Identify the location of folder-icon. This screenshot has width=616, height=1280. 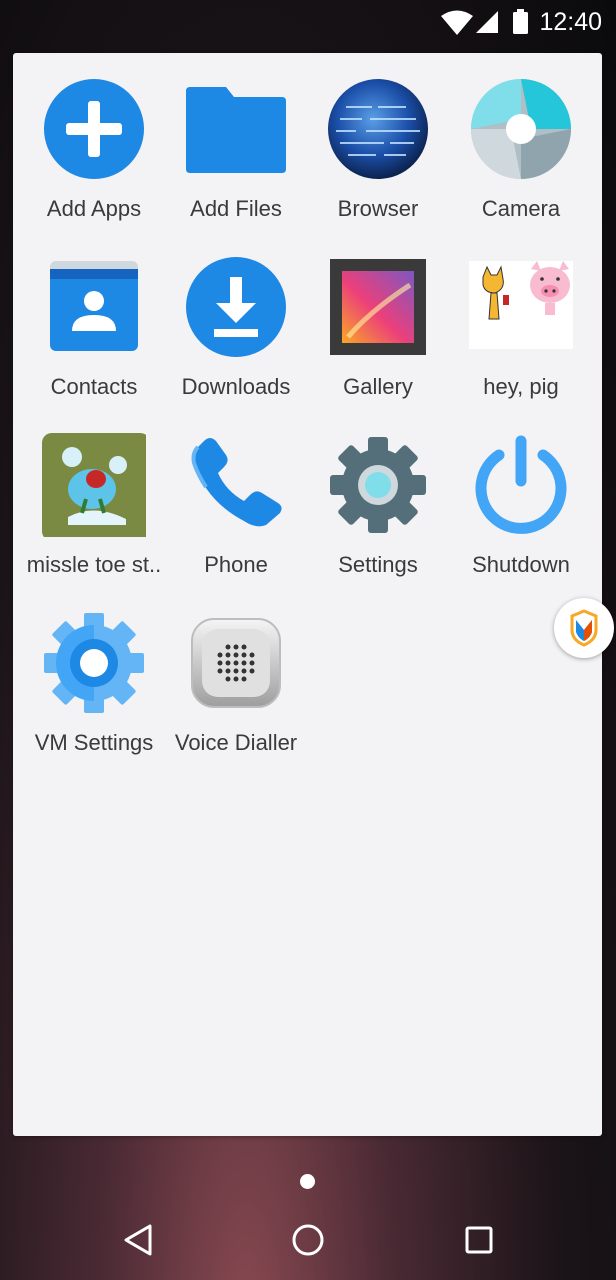
(236, 129).